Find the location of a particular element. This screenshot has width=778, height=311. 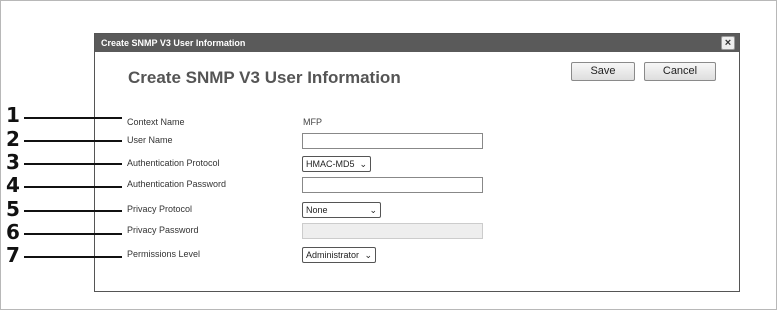

auth-password-row: Authentication Password is located at coordinates (417, 186).